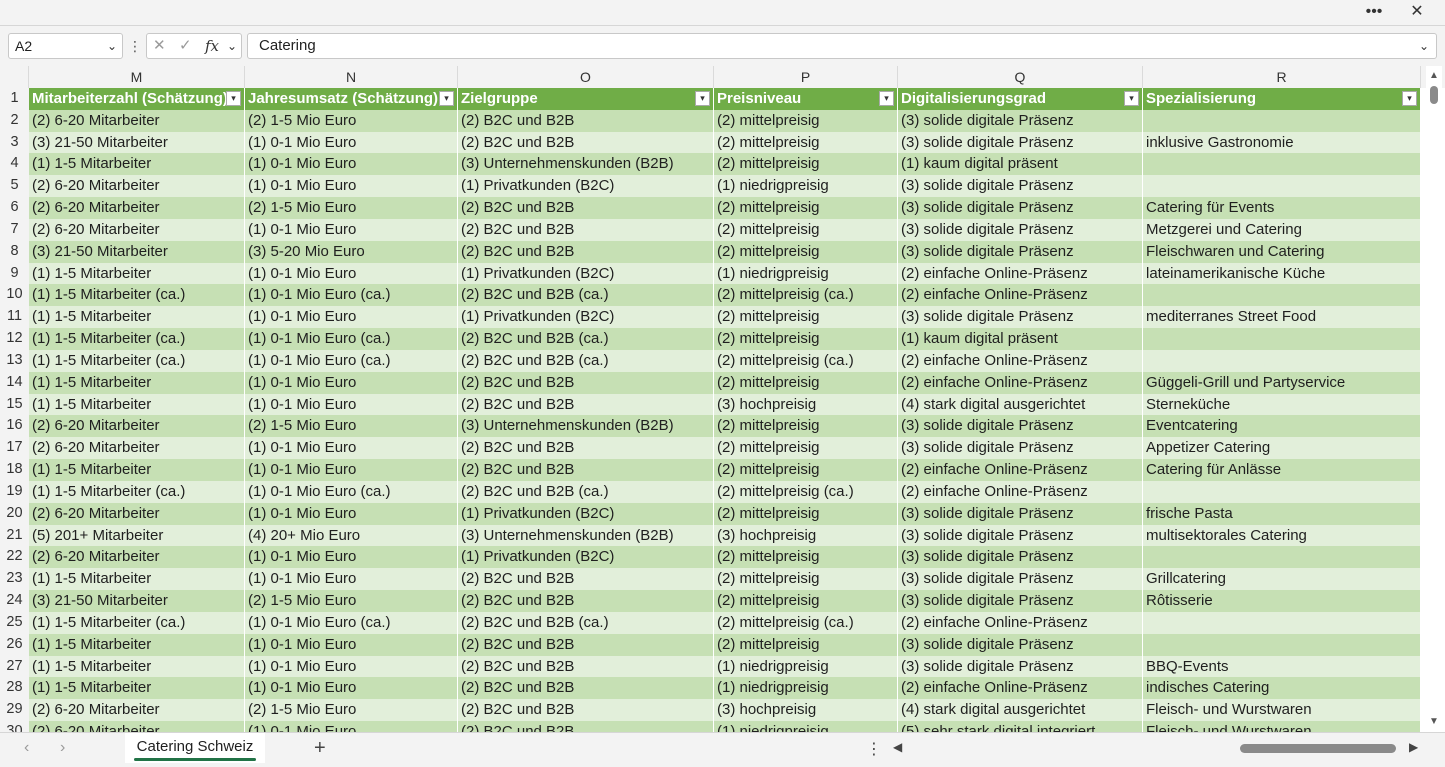 Image resolution: width=1445 pixels, height=767 pixels. I want to click on row-header: 13, so click(14, 360).